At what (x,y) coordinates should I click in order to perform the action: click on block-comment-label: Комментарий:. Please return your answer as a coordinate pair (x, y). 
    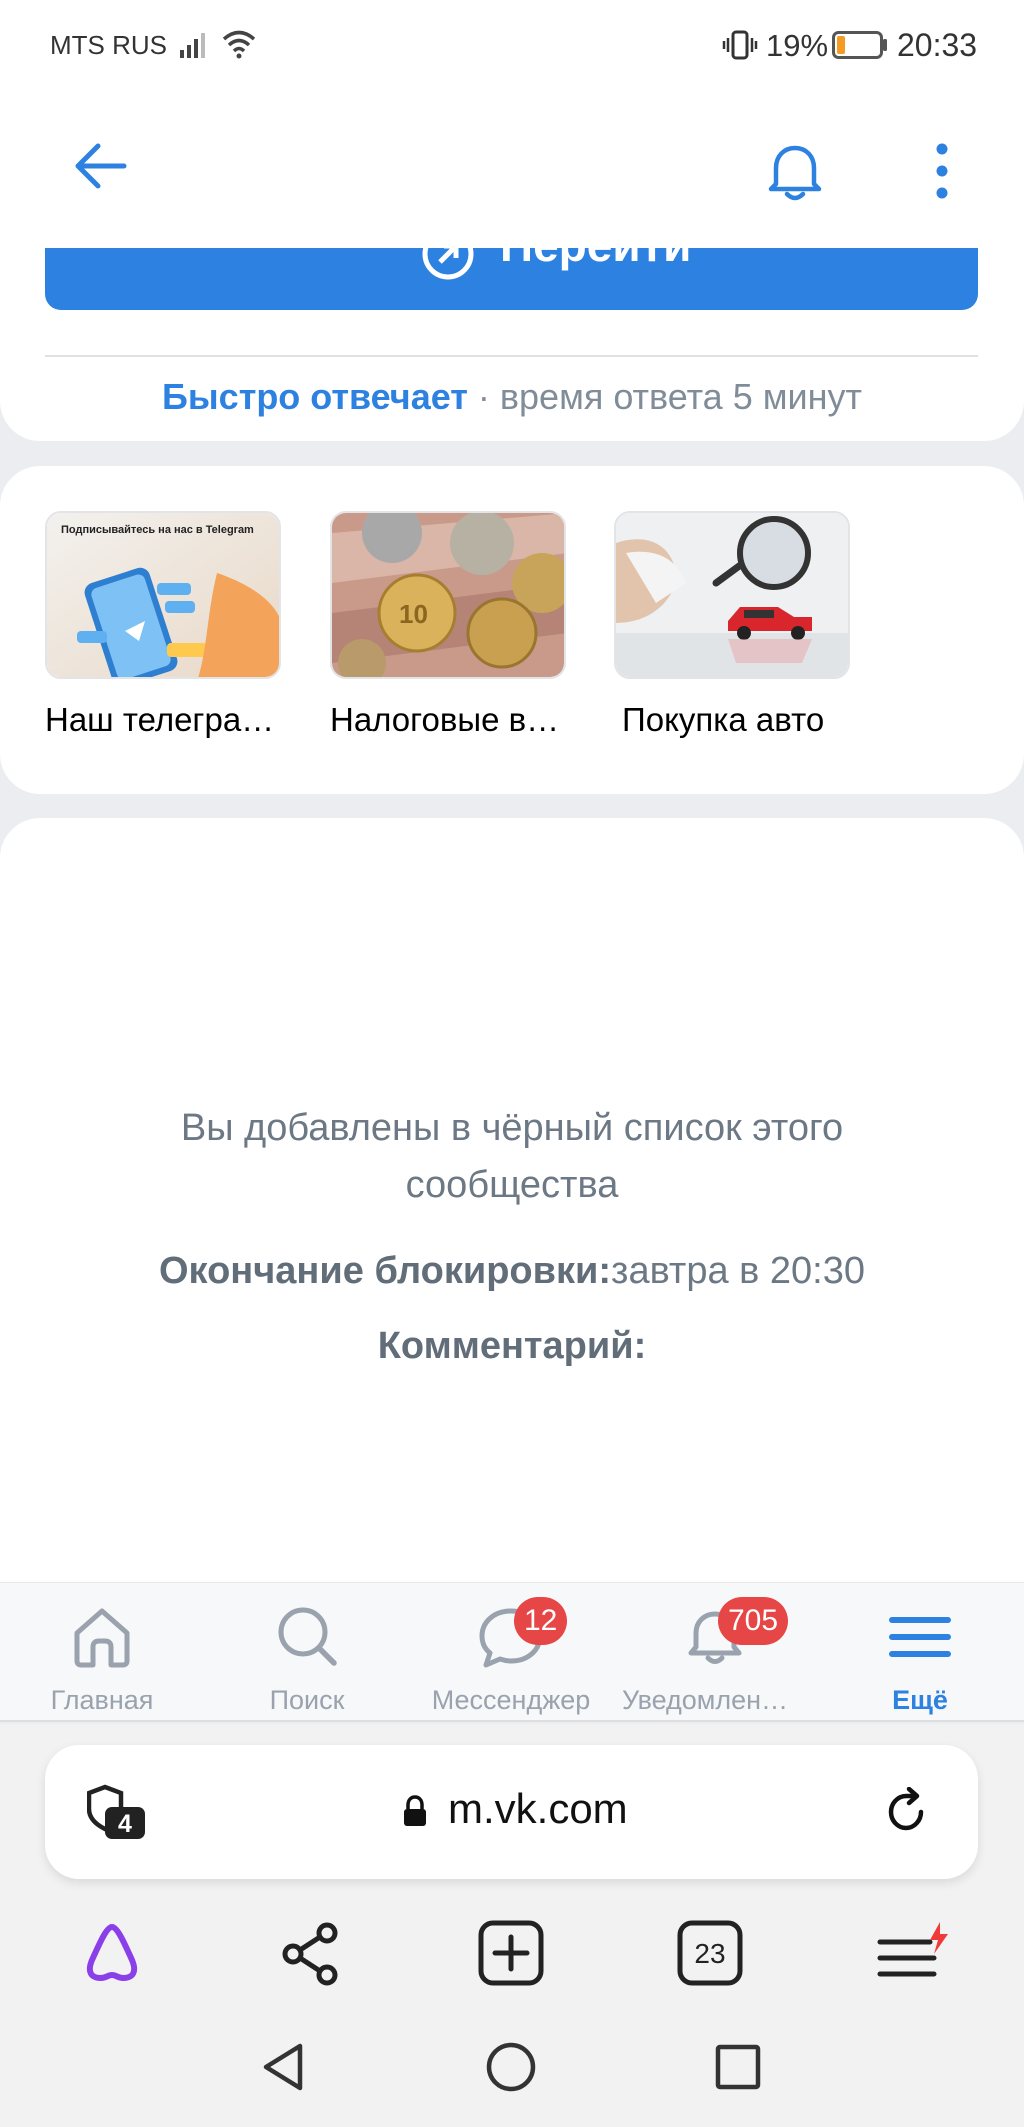
    Looking at the image, I should click on (512, 1346).